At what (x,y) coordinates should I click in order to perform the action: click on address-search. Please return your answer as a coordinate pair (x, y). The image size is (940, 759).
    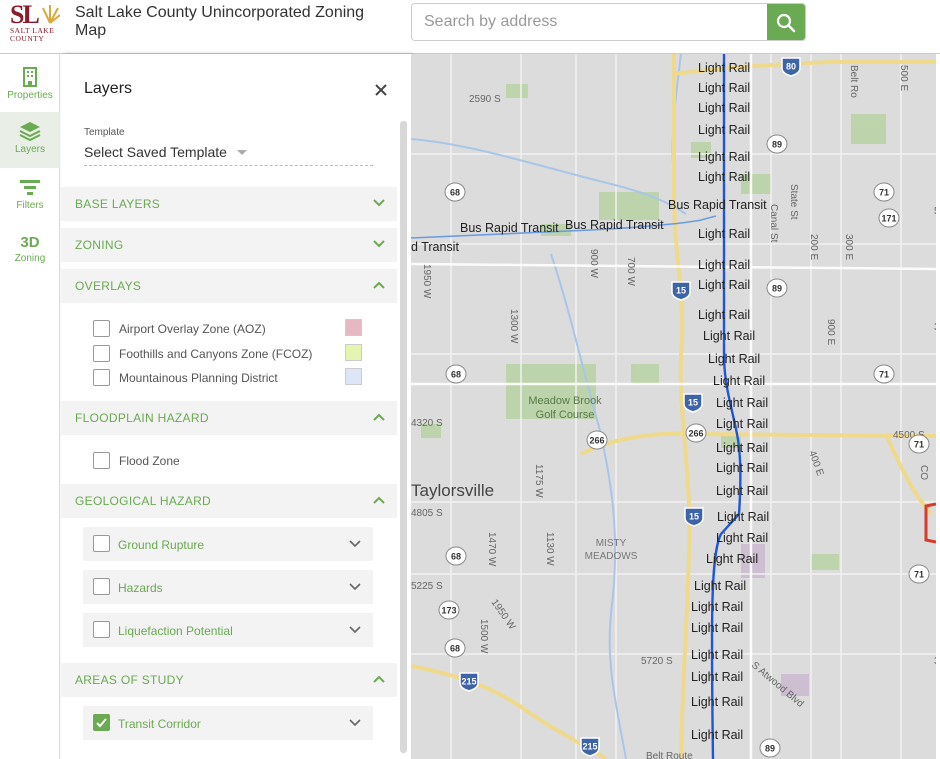
    Looking at the image, I should click on (608, 22).